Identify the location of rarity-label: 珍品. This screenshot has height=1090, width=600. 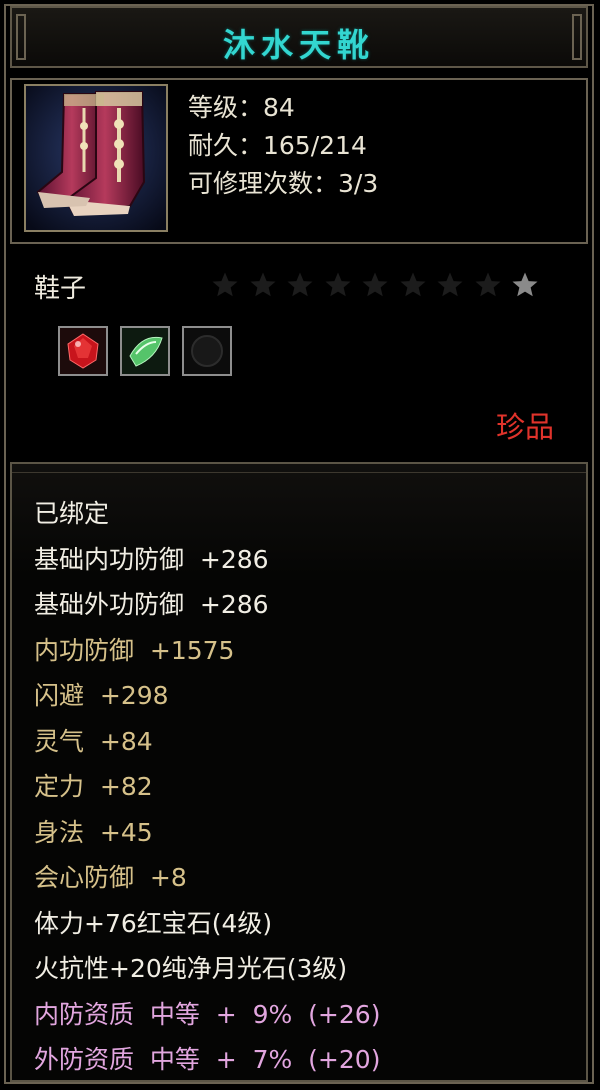
(524, 427).